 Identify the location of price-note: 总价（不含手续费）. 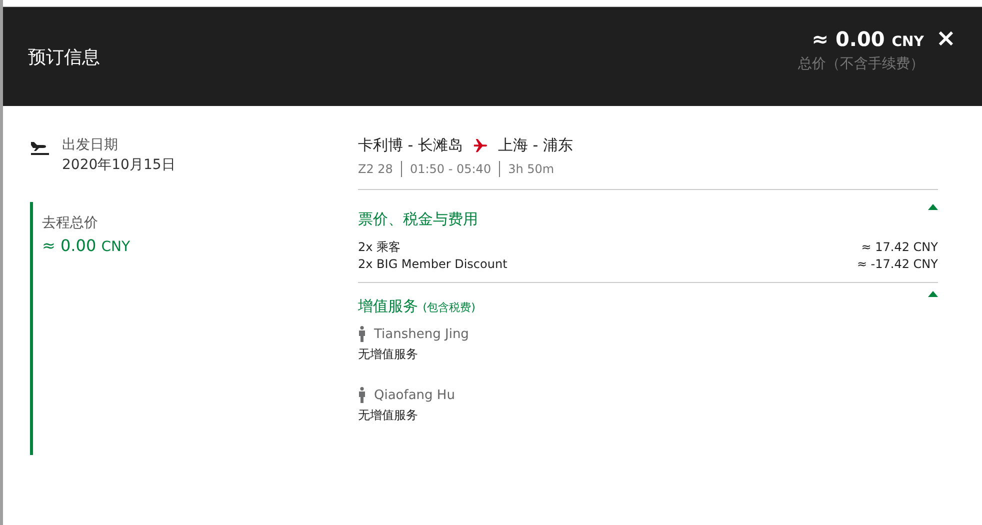
(861, 63).